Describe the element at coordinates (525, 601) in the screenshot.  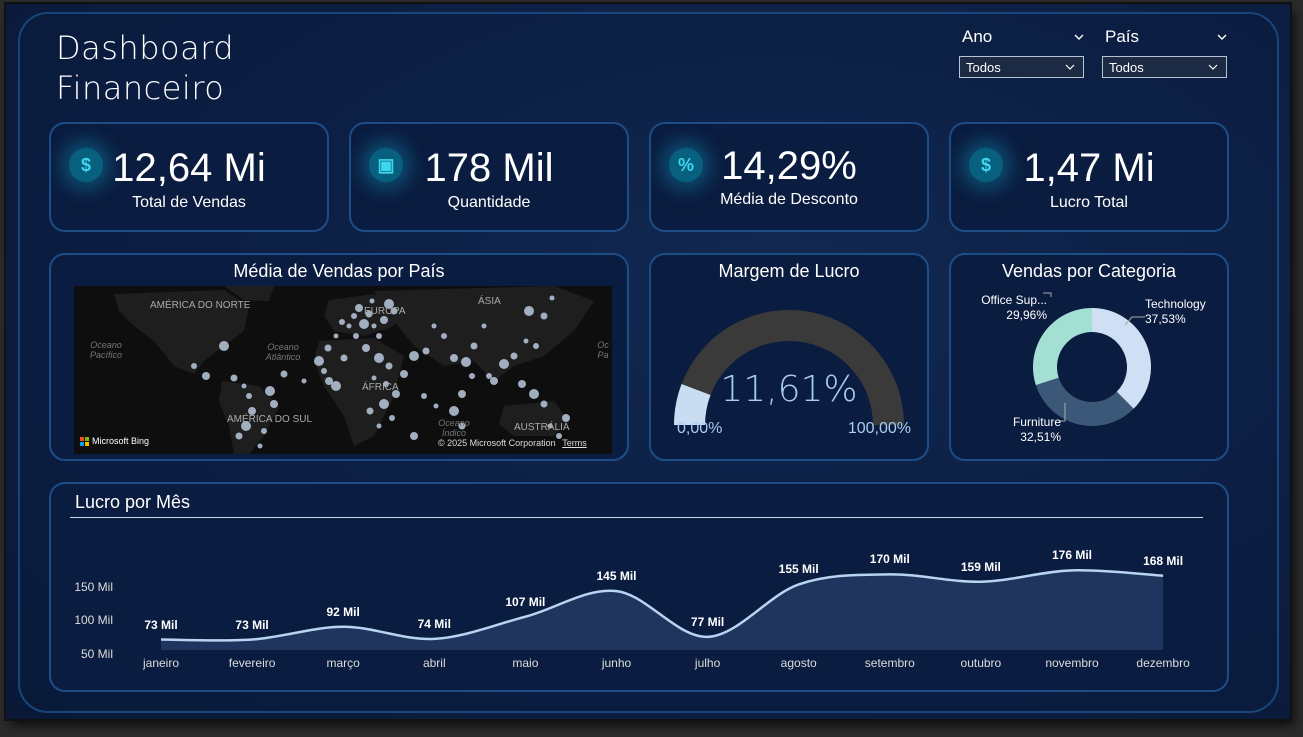
I see `data-label: 107 Mil` at that location.